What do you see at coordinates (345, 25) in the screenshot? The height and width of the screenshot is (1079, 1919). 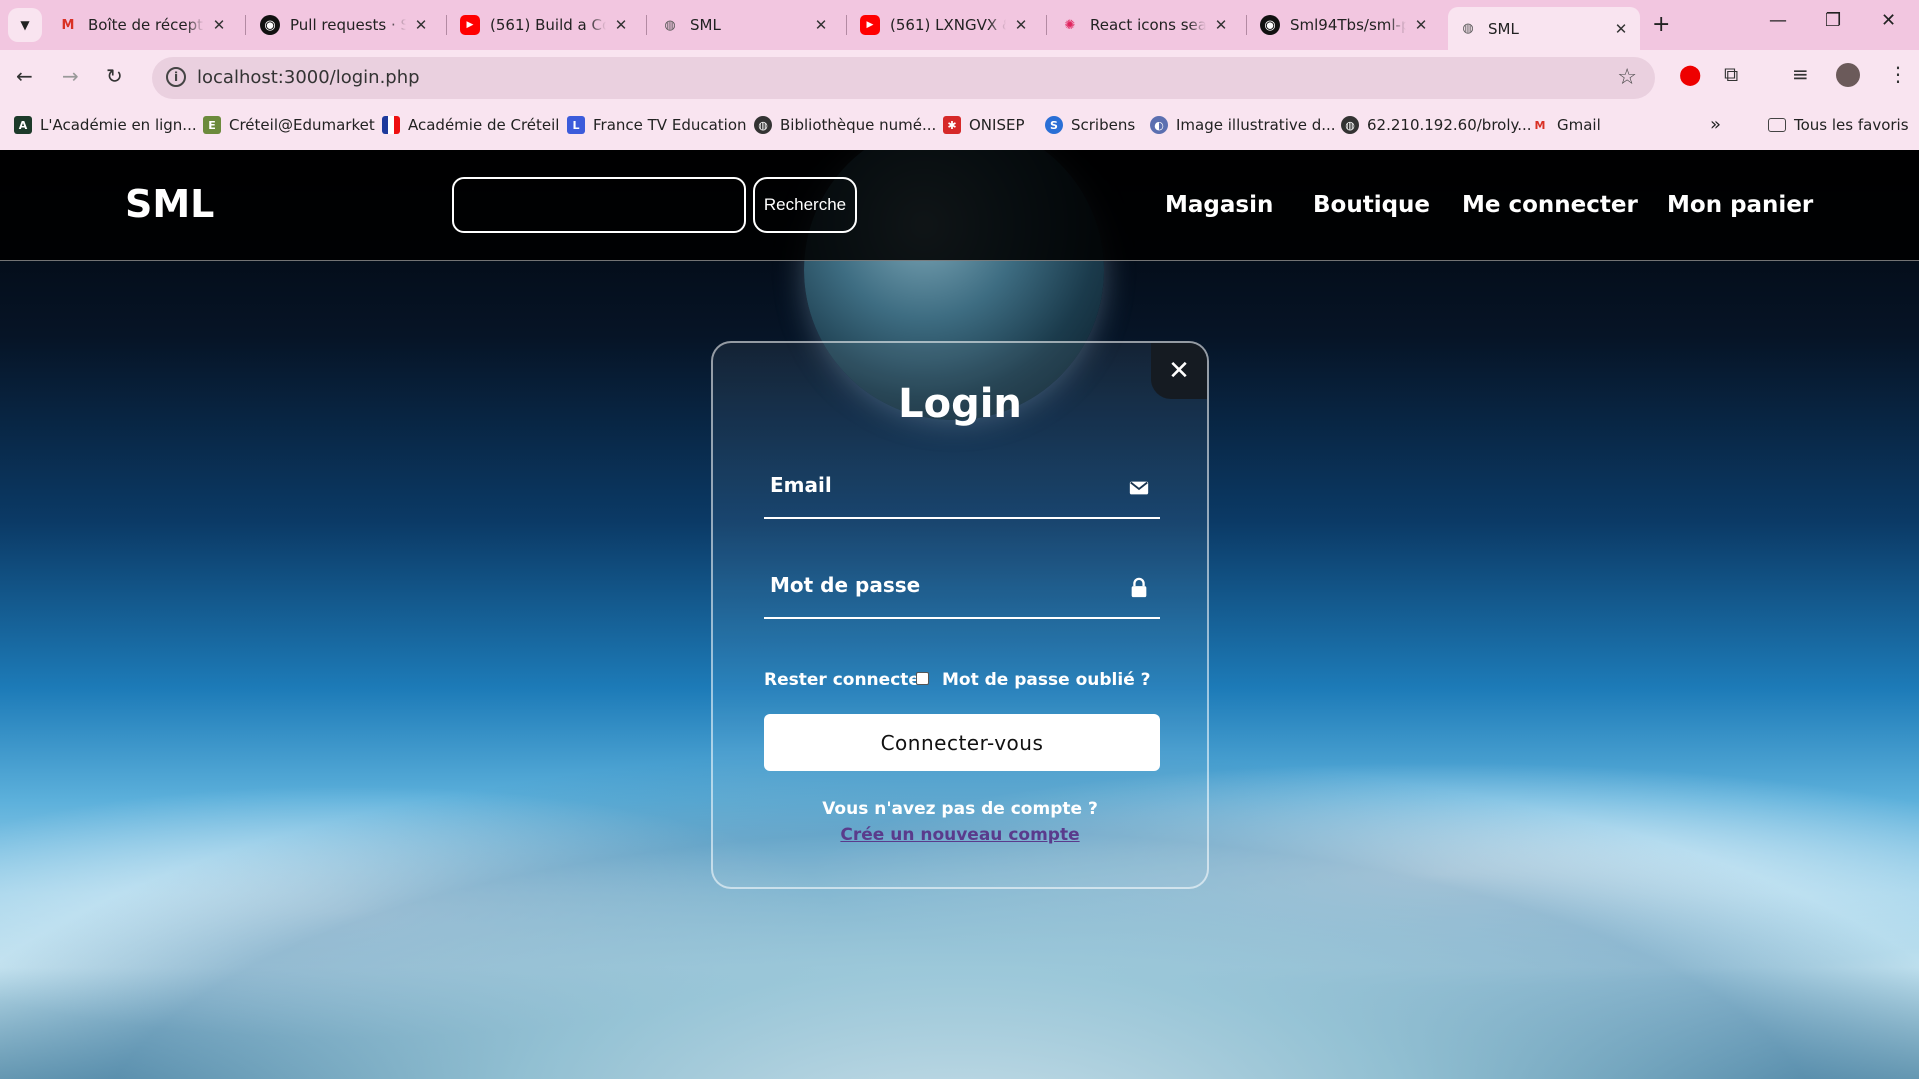 I see `tab-github-pull-requests: ◉ Pull requests · Sml94Tbs ✕` at bounding box center [345, 25].